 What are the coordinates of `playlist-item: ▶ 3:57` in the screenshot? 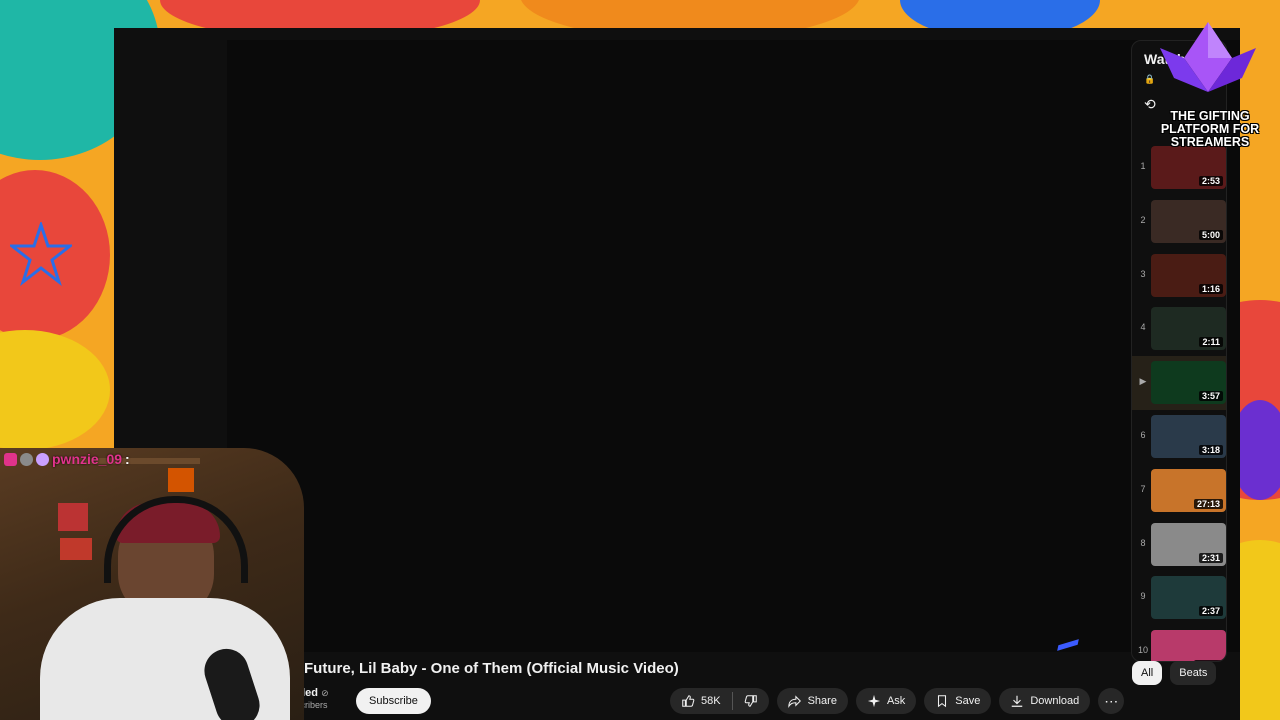 It's located at (1179, 383).